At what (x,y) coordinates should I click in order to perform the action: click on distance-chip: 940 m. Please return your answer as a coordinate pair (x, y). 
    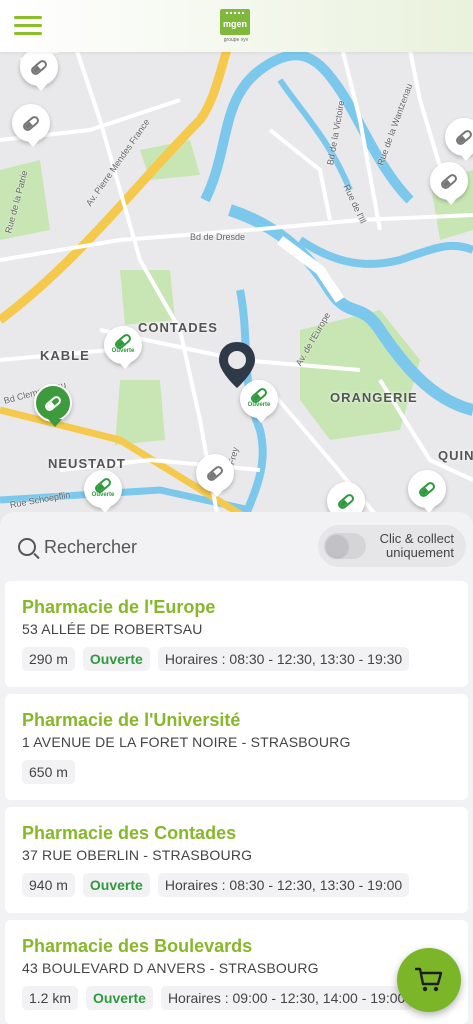
    Looking at the image, I should click on (48, 885).